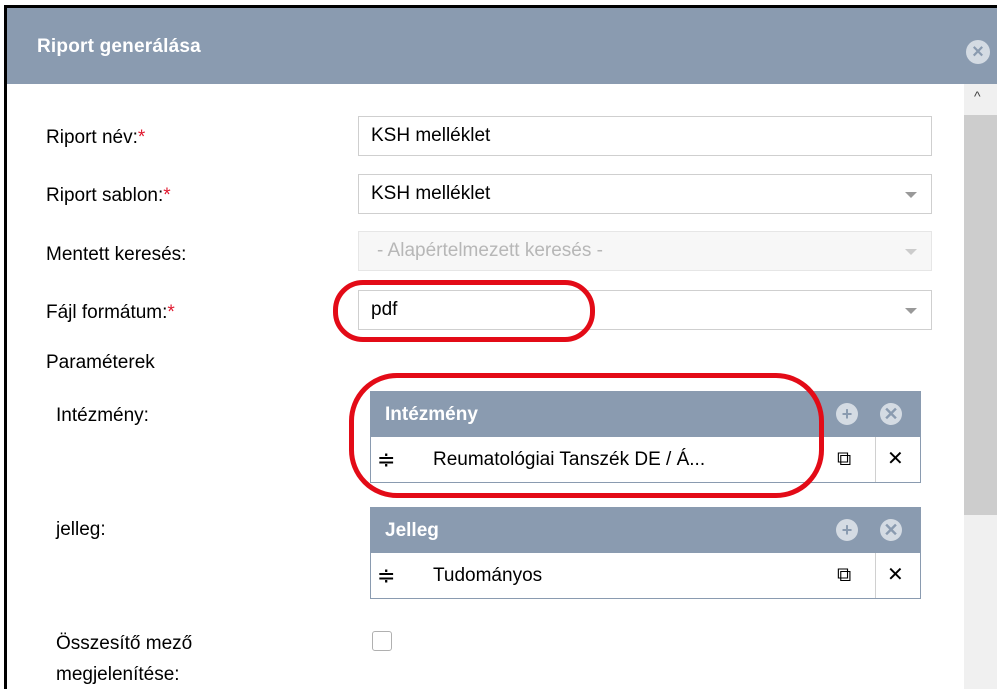 The height and width of the screenshot is (690, 997). What do you see at coordinates (645, 530) in the screenshot?
I see `type-panel-header: Jelleg + ✕` at bounding box center [645, 530].